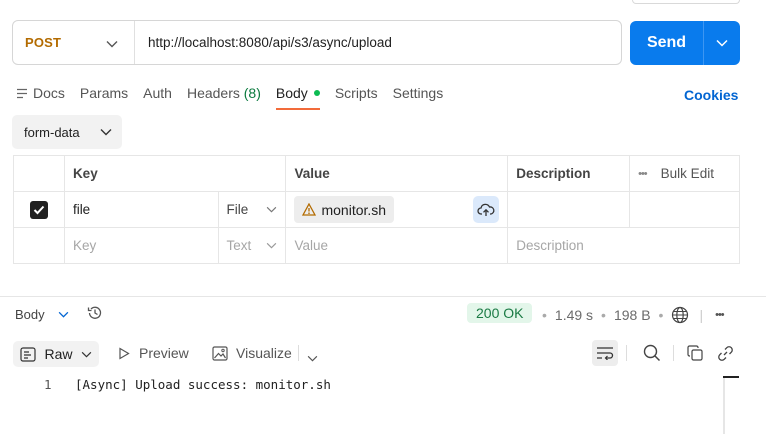 Image resolution: width=766 pixels, height=434 pixels. What do you see at coordinates (291, 93) in the screenshot?
I see `tab-body-label: Body` at bounding box center [291, 93].